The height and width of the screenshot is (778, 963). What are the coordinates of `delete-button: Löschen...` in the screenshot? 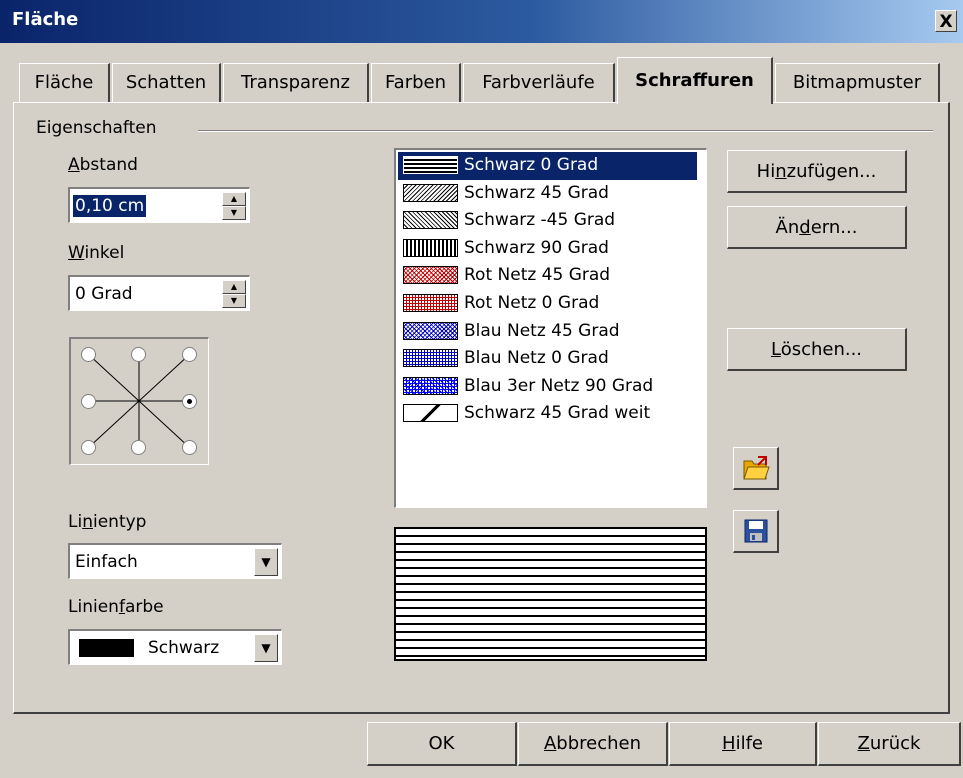 It's located at (817, 349).